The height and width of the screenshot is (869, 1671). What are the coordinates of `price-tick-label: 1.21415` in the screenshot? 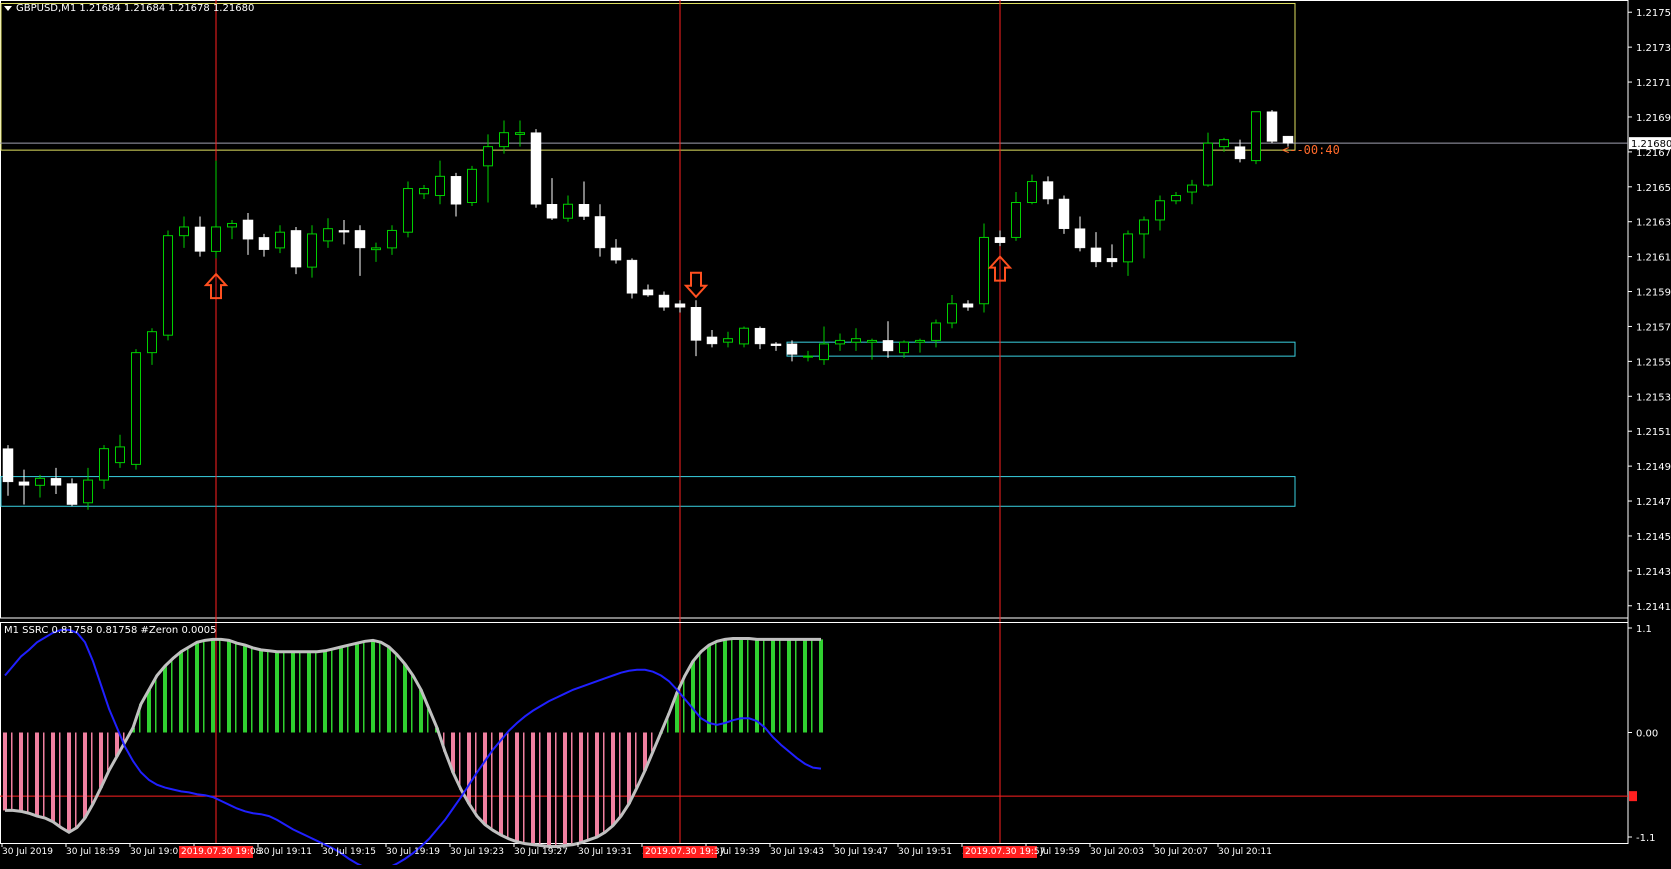 It's located at (1653, 607).